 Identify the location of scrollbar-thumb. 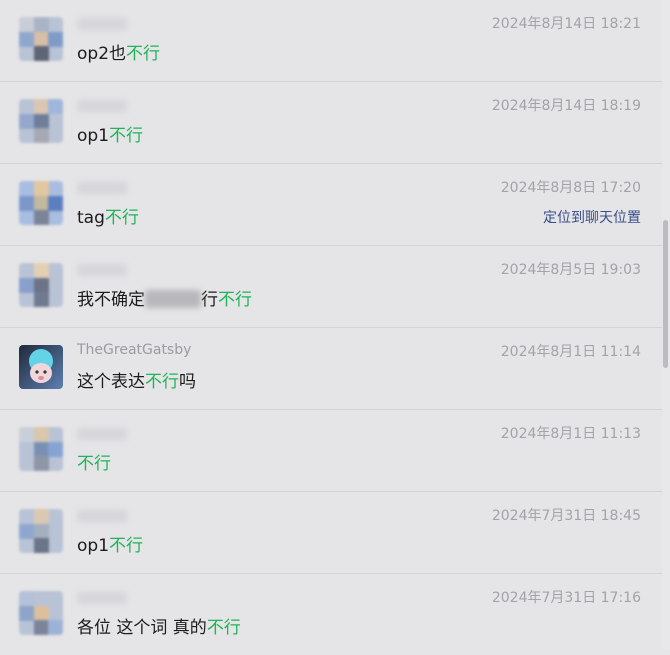
(665, 294).